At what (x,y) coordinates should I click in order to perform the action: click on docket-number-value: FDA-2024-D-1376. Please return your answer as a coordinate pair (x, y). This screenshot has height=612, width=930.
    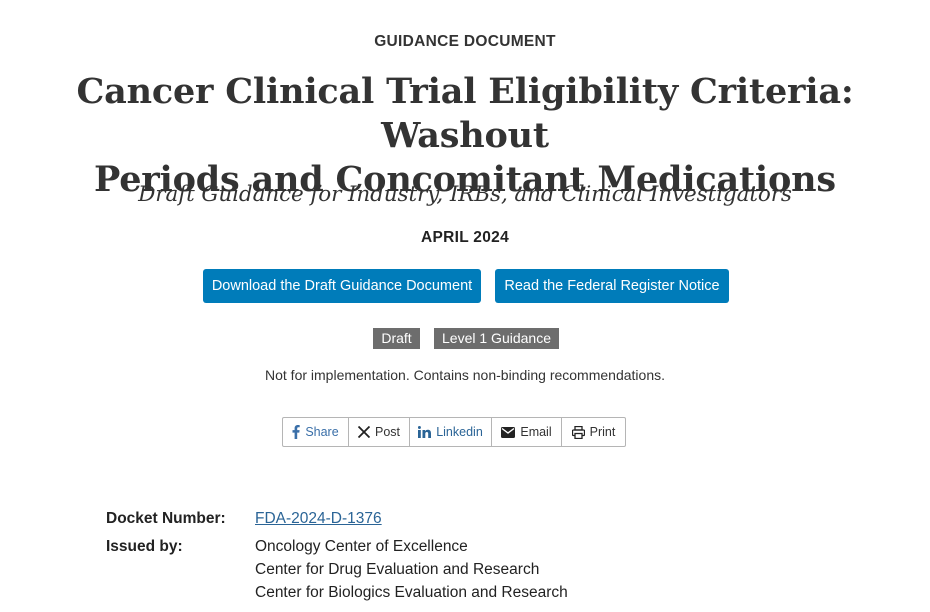
    Looking at the image, I should click on (318, 518).